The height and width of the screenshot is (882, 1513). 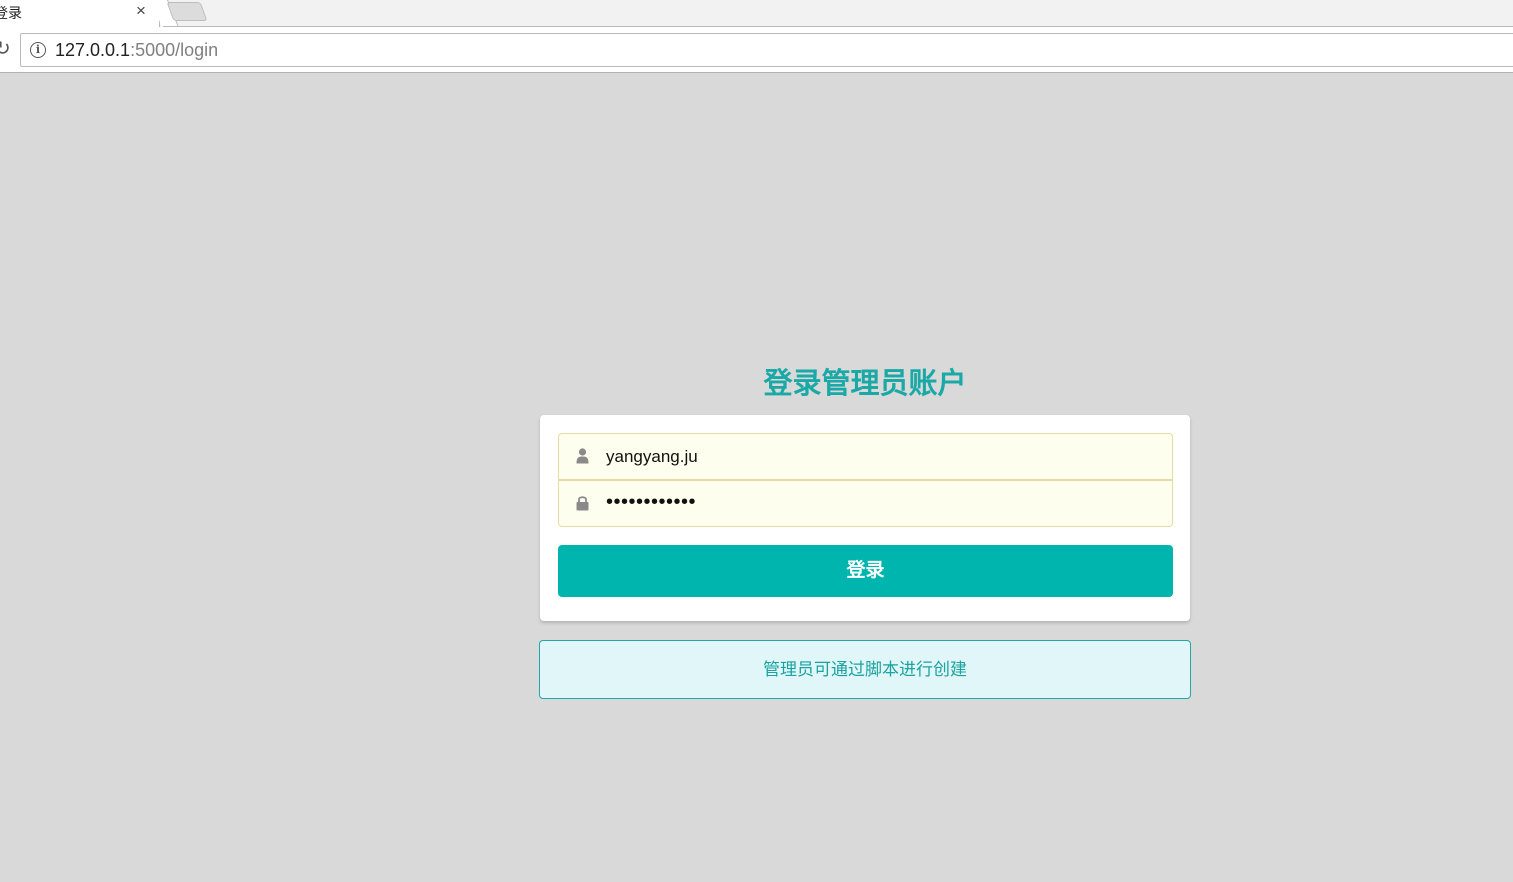 I want to click on login-button: 登录, so click(x=865, y=571).